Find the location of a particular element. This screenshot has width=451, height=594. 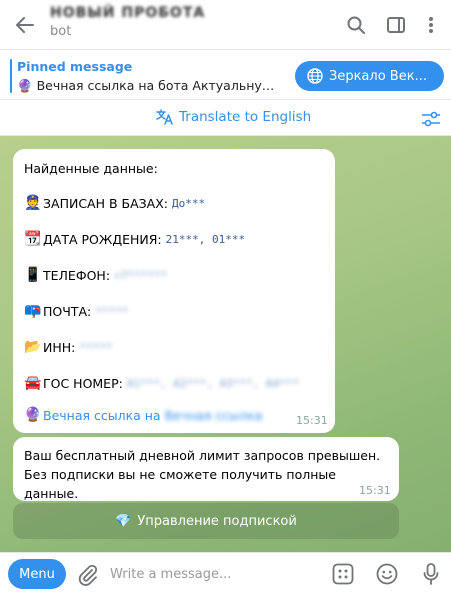

search-icon is located at coordinates (356, 25).